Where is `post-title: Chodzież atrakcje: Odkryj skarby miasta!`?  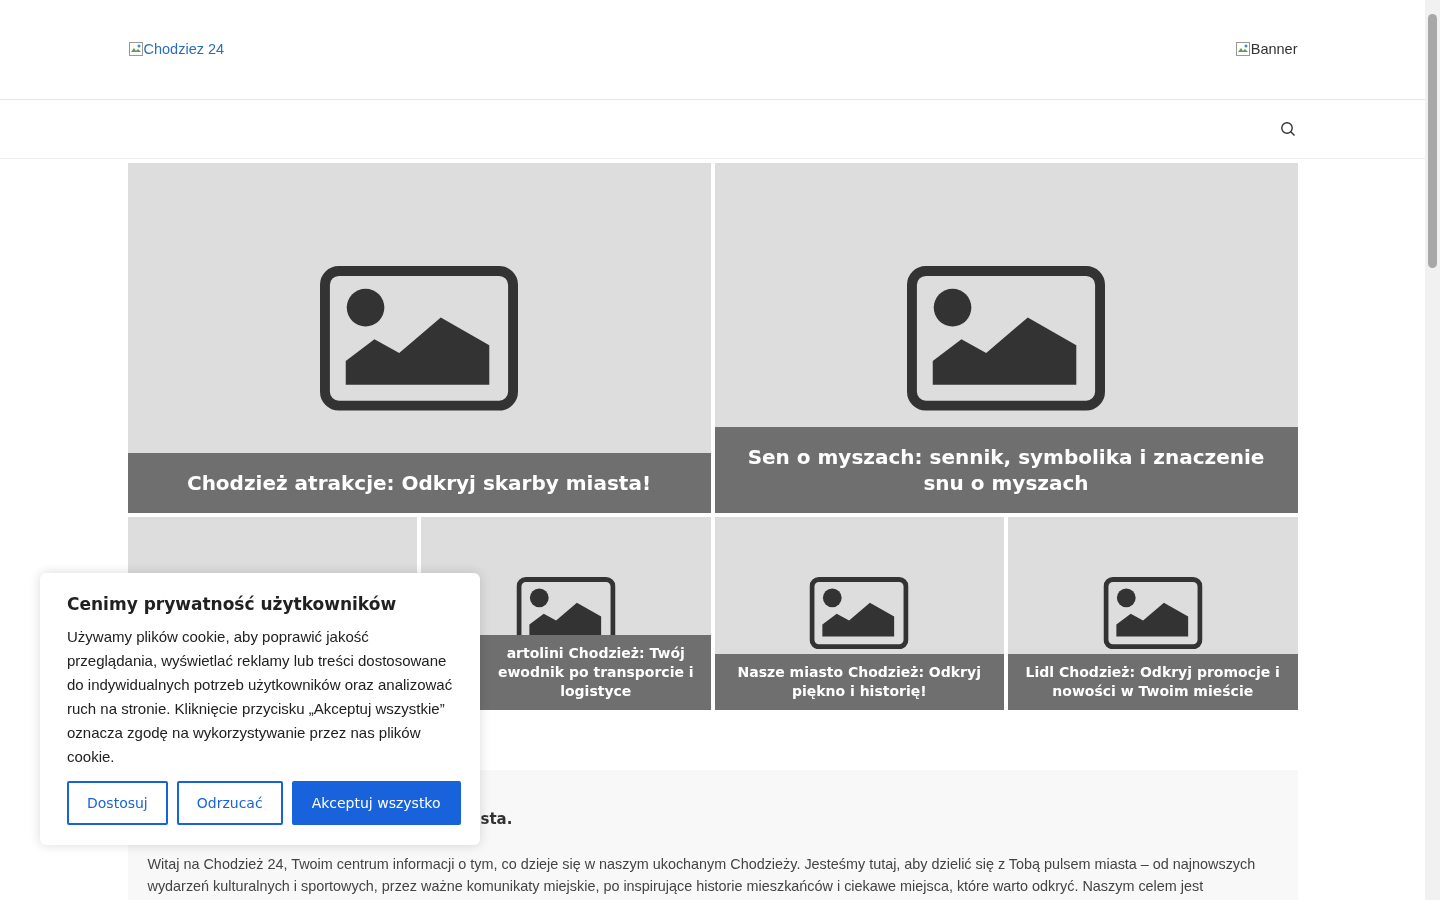
post-title: Chodzież atrakcje: Odkryj skarby miasta! is located at coordinates (419, 483).